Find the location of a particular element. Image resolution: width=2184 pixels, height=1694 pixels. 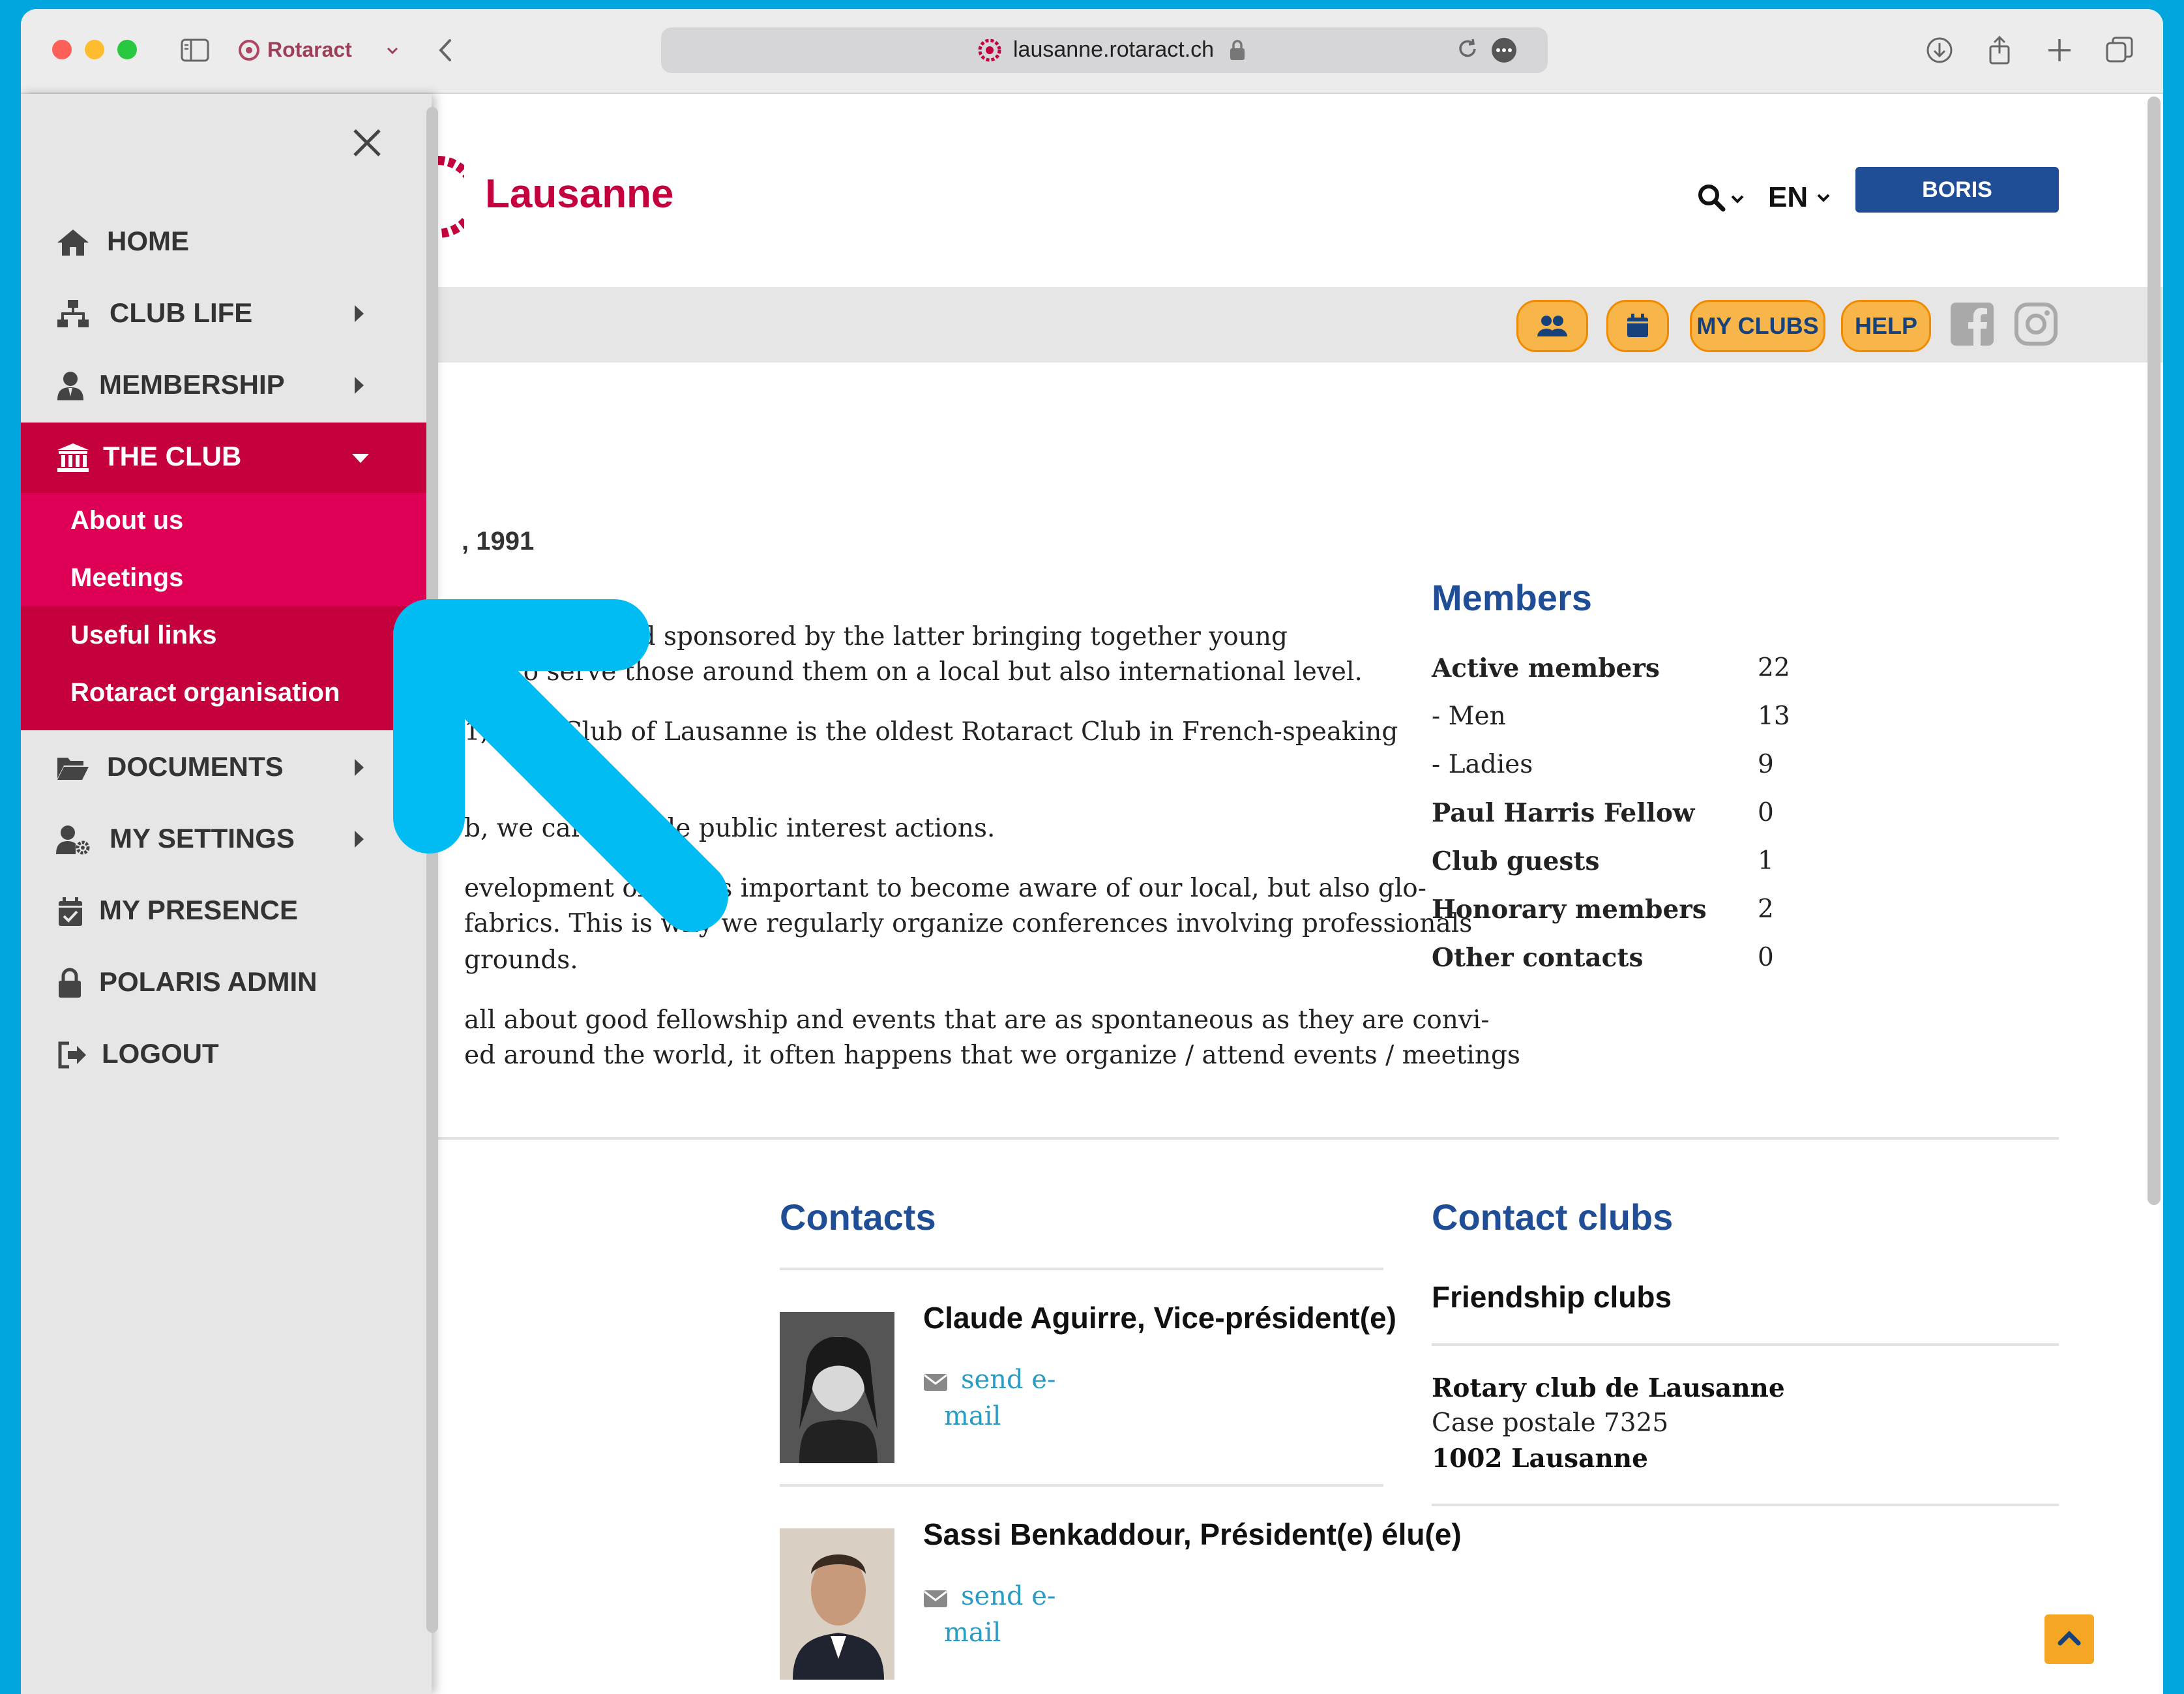

search-dropdown is located at coordinates (1723, 198).